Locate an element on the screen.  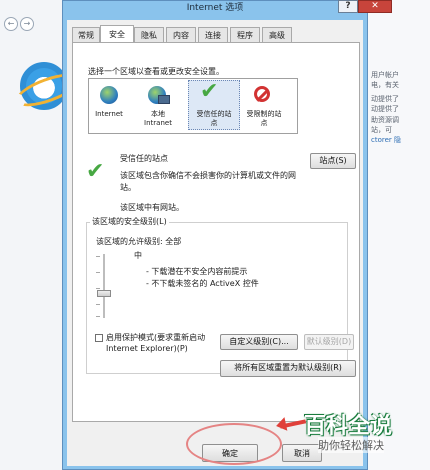
cancel-button: 取消 is located at coordinates (302, 453).